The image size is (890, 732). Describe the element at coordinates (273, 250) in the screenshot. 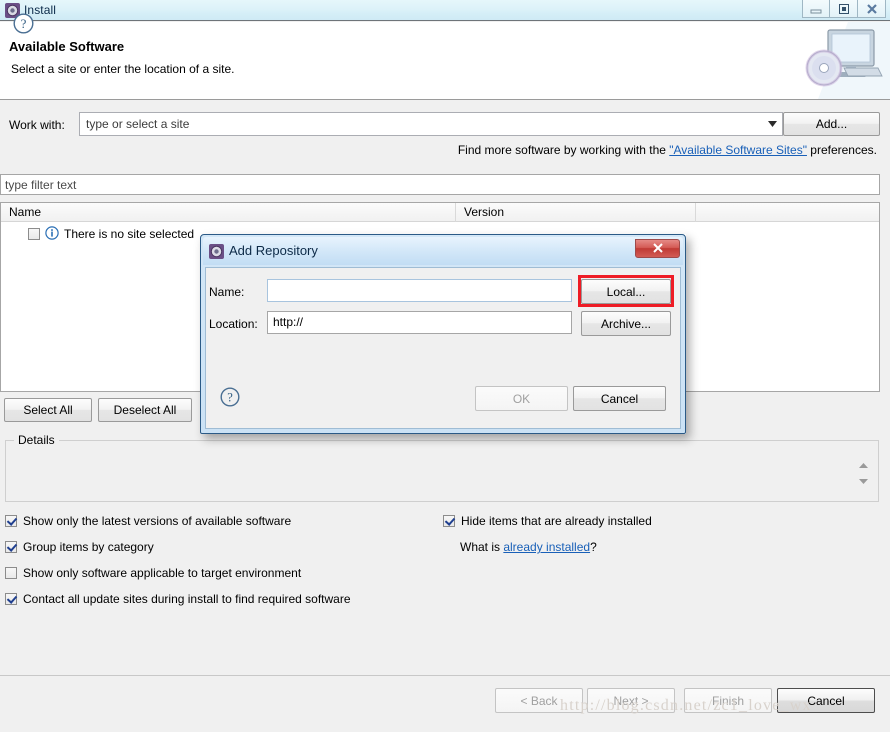

I see `dialog-title: Add Repository` at that location.